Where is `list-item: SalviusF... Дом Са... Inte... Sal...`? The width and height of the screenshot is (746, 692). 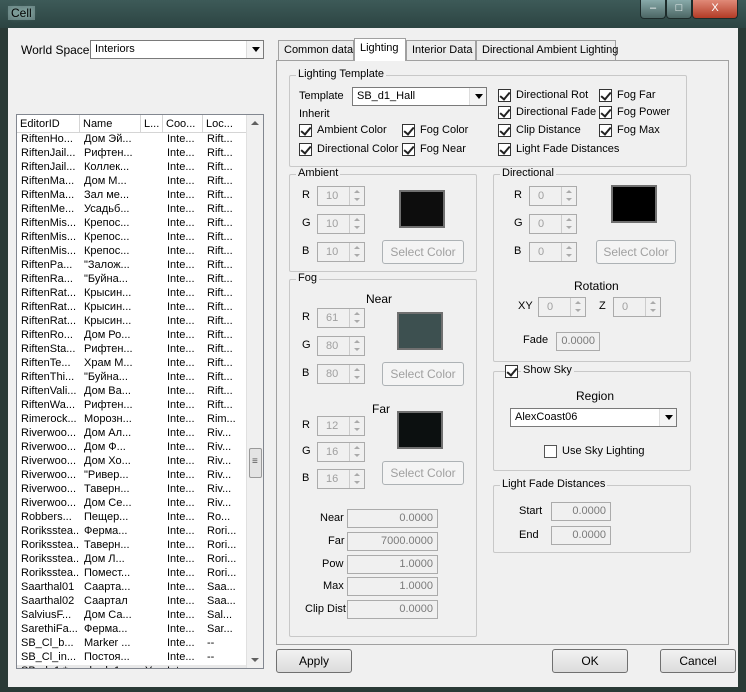
list-item: SalviusF... Дом Са... Inte... Sal... is located at coordinates (132, 616).